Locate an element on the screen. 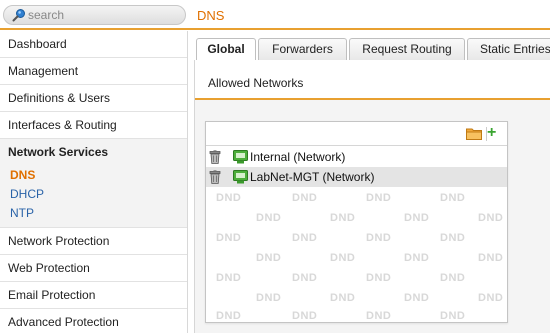 This screenshot has width=550, height=333. folder-icon is located at coordinates (474, 133).